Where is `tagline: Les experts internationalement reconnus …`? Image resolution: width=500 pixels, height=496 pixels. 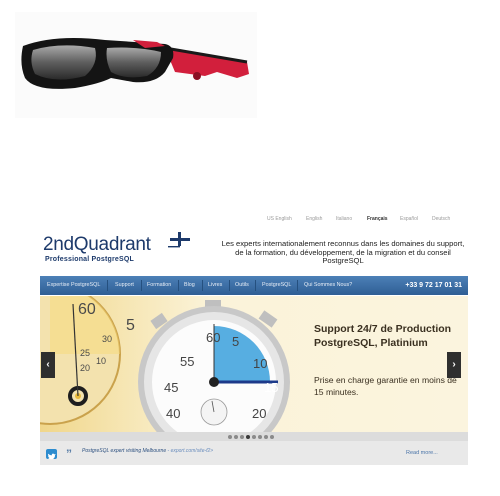
tagline: Les experts internationalement reconnus … is located at coordinates (343, 252).